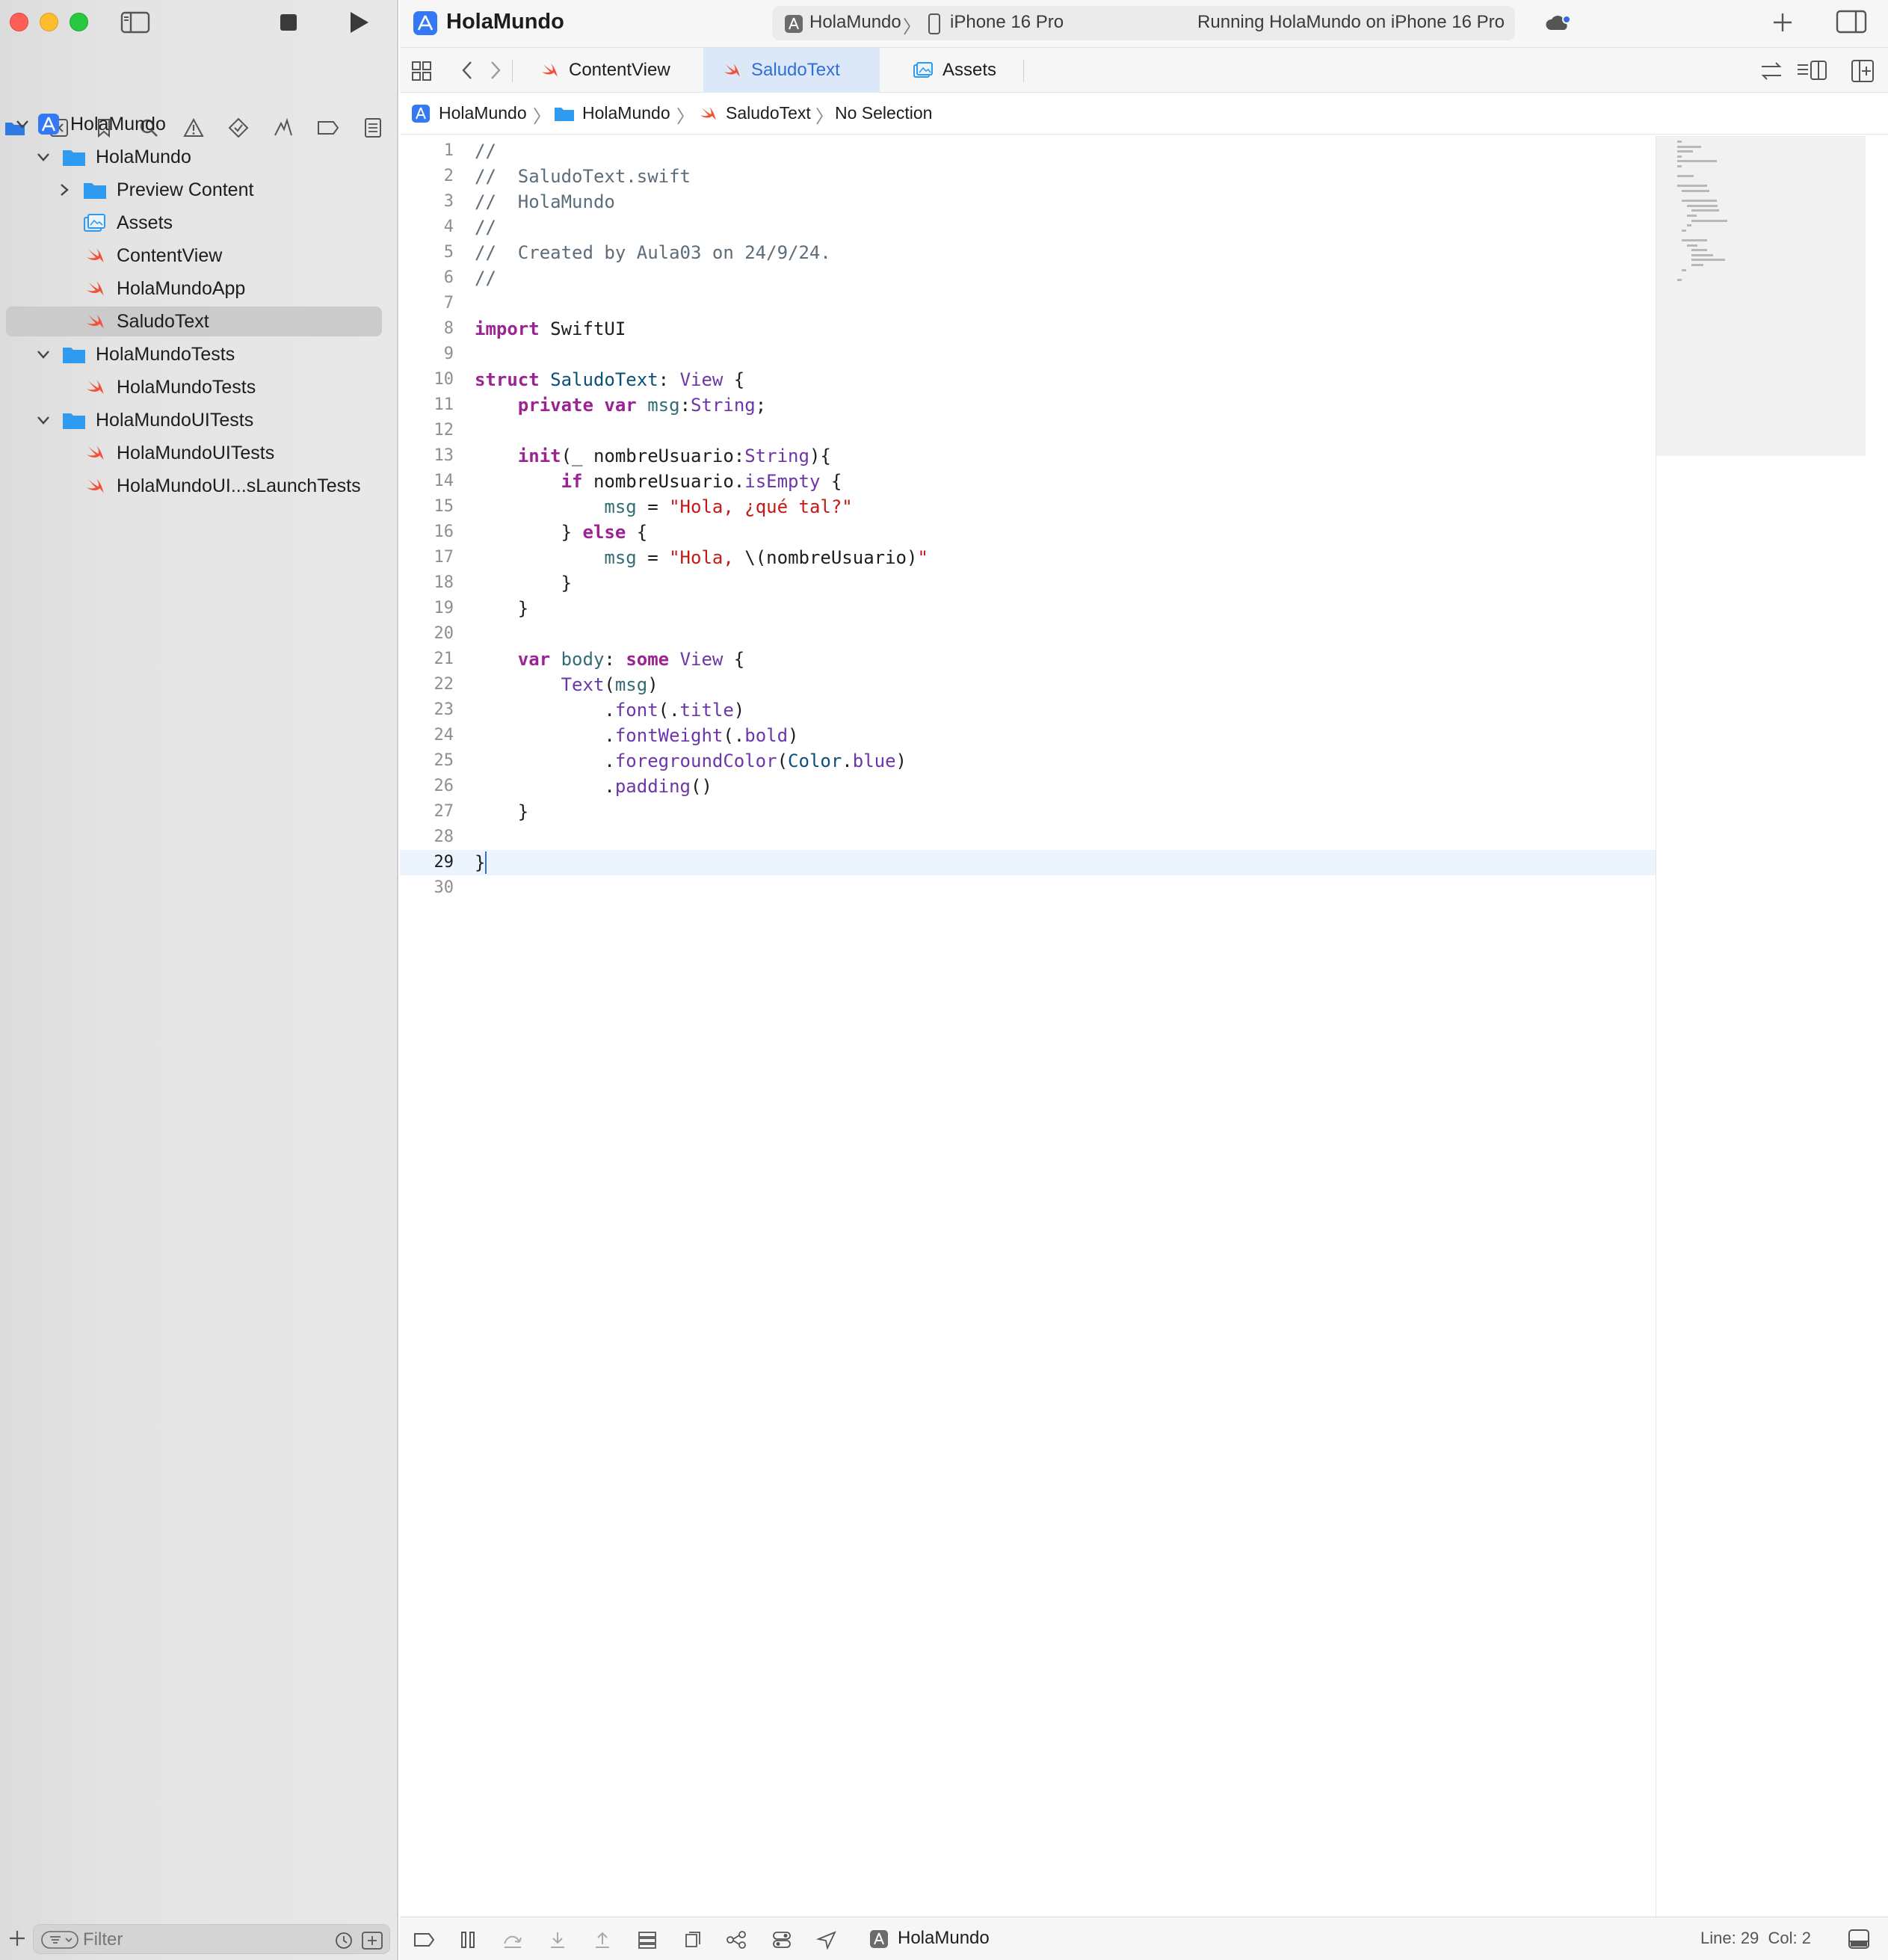 The height and width of the screenshot is (1960, 1888). Describe the element at coordinates (372, 1940) in the screenshot. I see `source-control-filter-icon` at that location.